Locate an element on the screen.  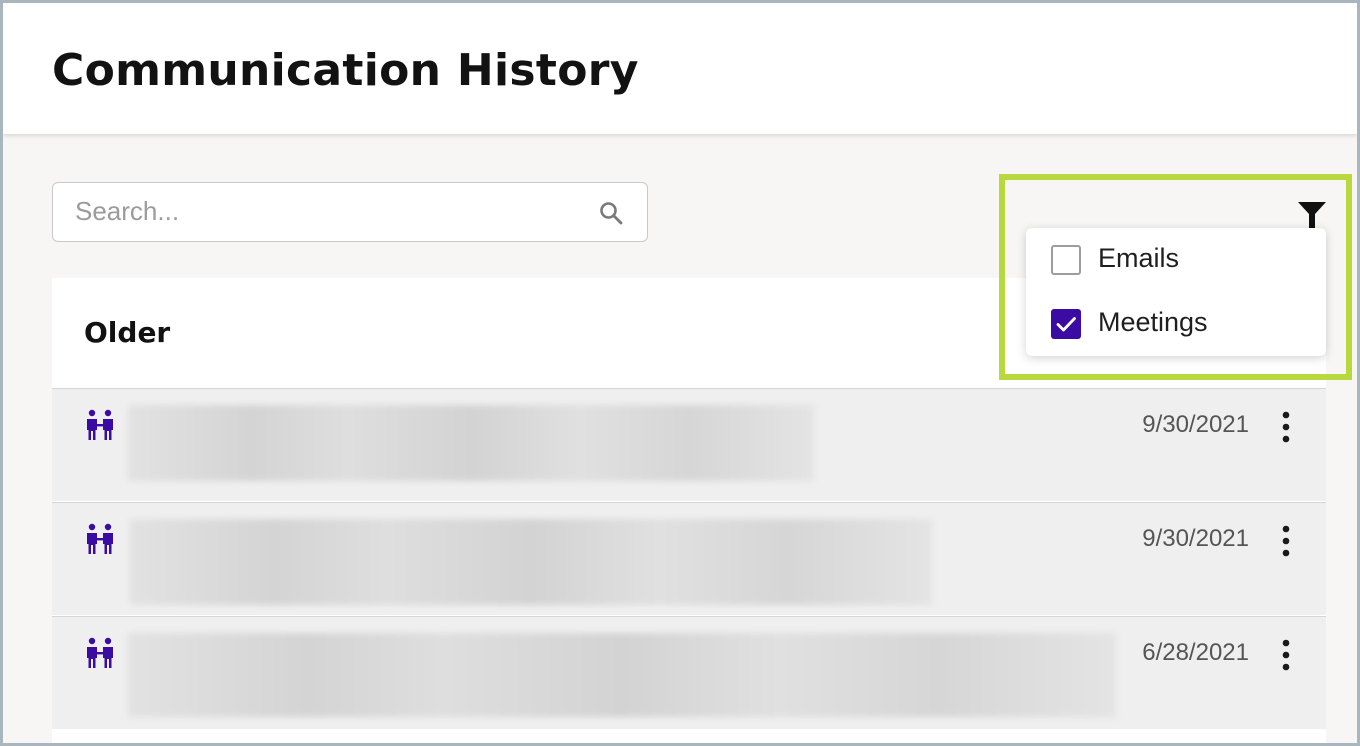
checkmark-icon is located at coordinates (1066, 324).